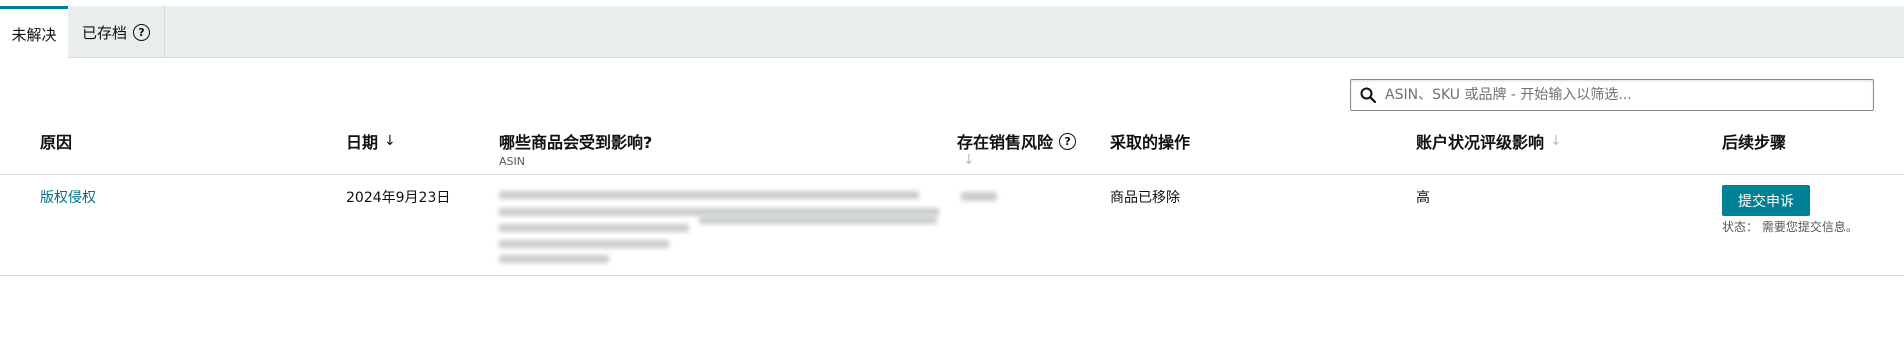 Image resolution: width=1904 pixels, height=342 pixels. I want to click on reason-link: 版权侵权, so click(68, 197).